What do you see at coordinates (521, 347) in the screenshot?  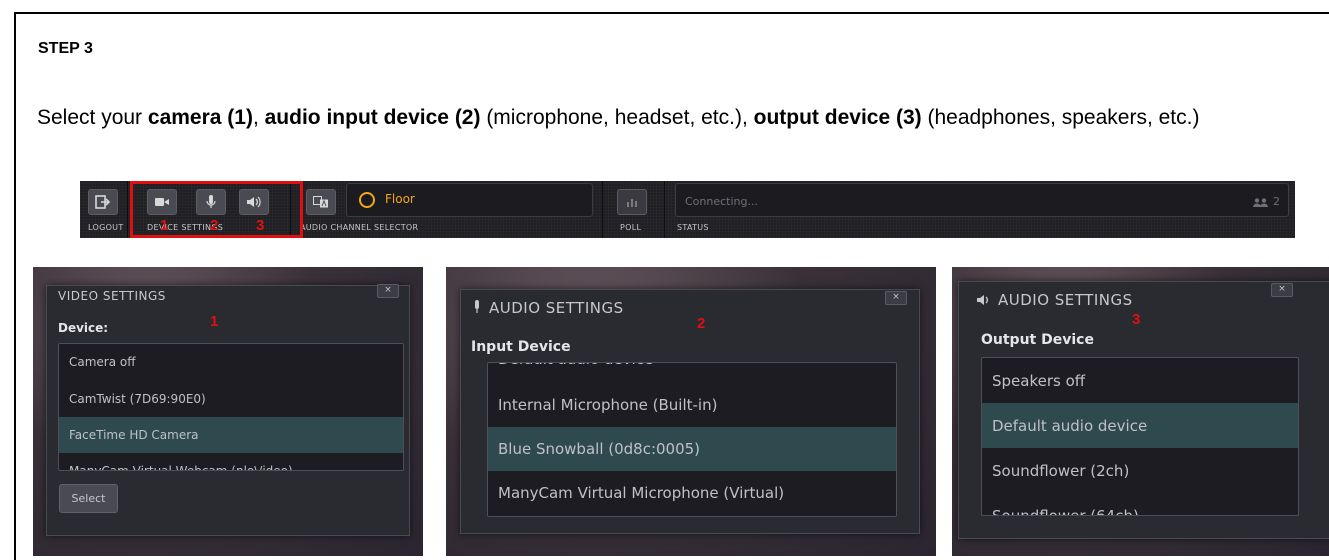 I see `input-device-label: Input Device` at bounding box center [521, 347].